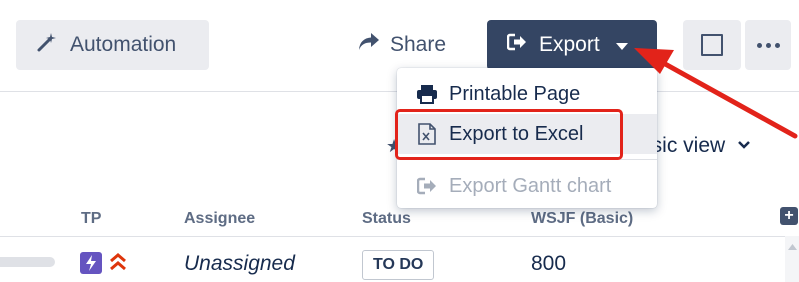 The height and width of the screenshot is (282, 799). I want to click on wsjf-value: 800, so click(549, 263).